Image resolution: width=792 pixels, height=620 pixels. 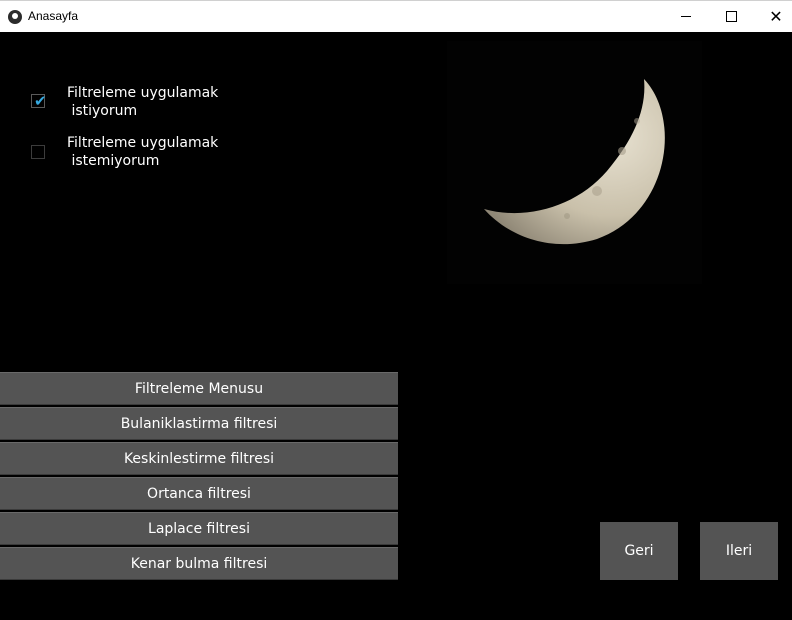 I want to click on next-button: Ileri, so click(x=739, y=551).